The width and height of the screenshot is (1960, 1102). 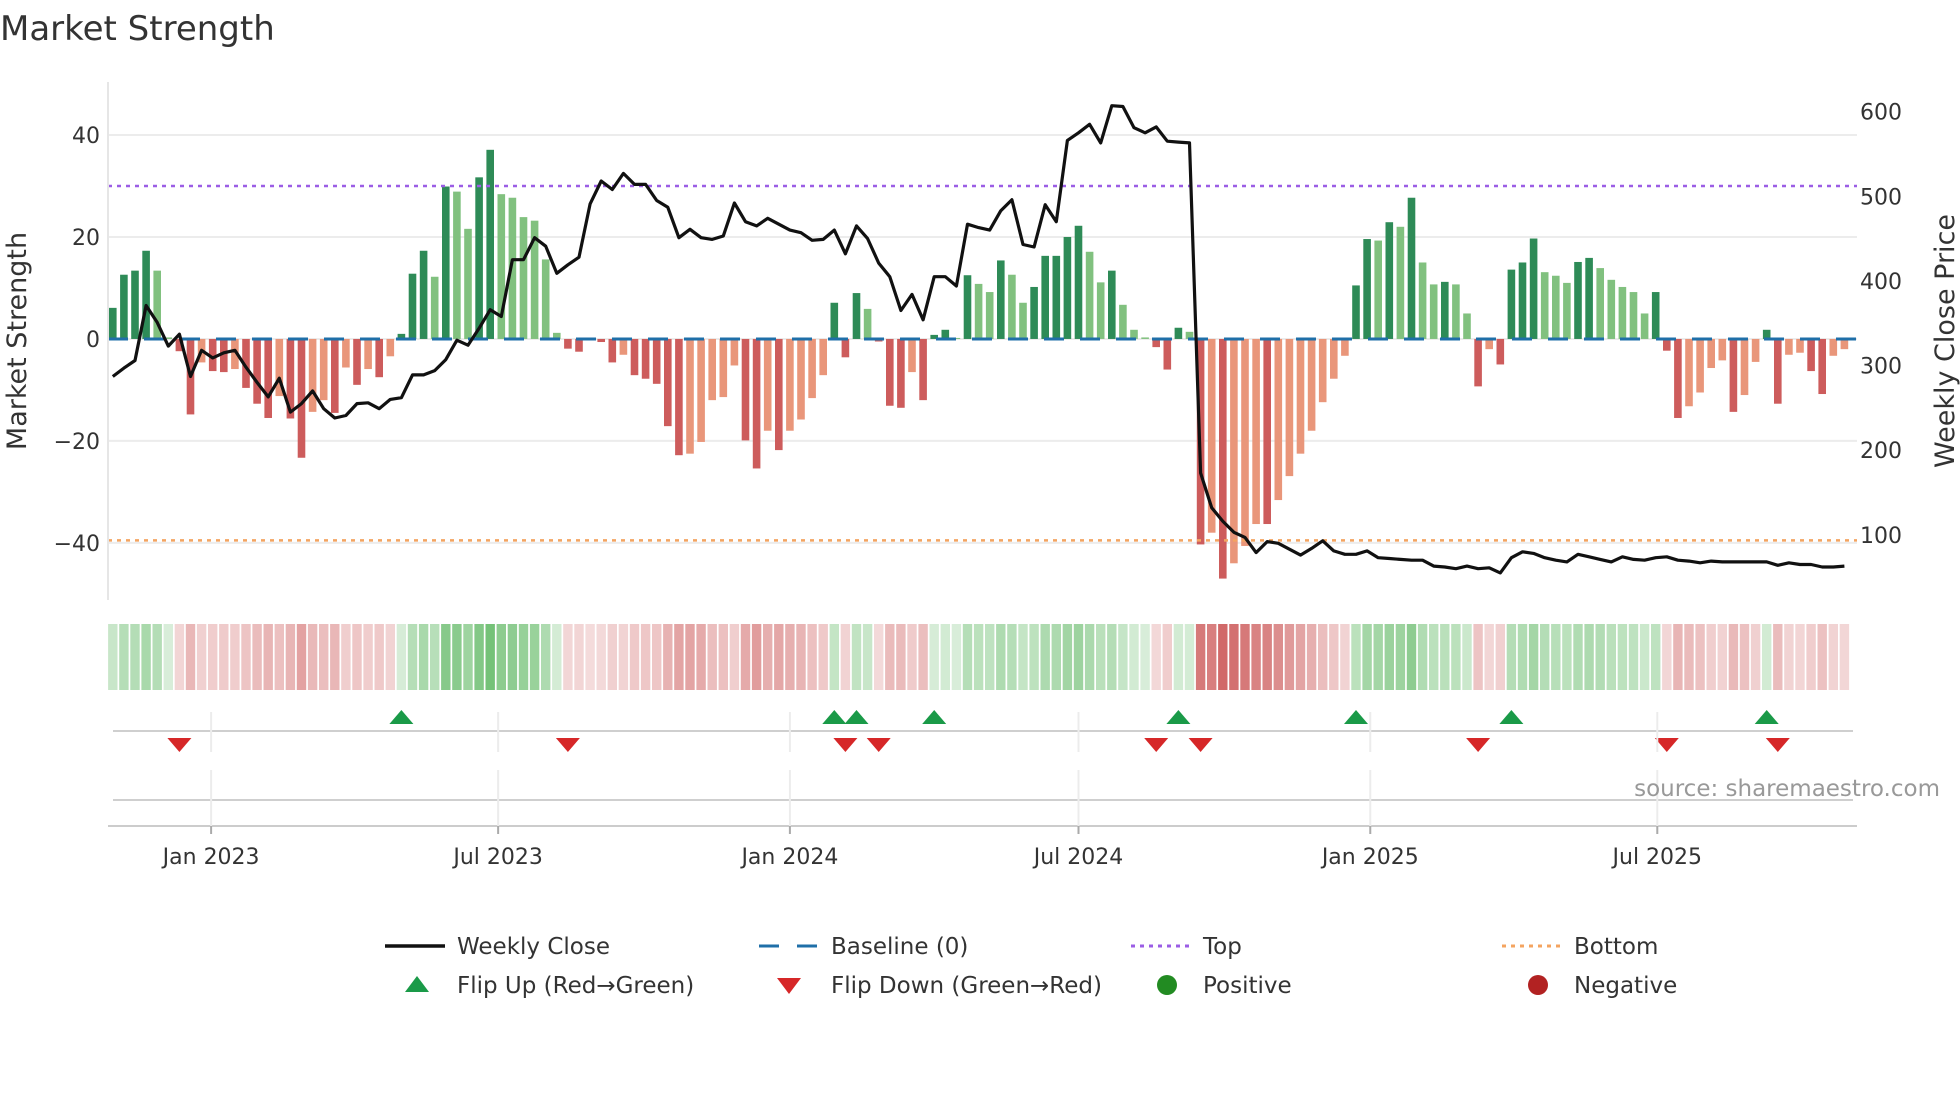 What do you see at coordinates (86, 238) in the screenshot?
I see `y-tick-label: 20` at bounding box center [86, 238].